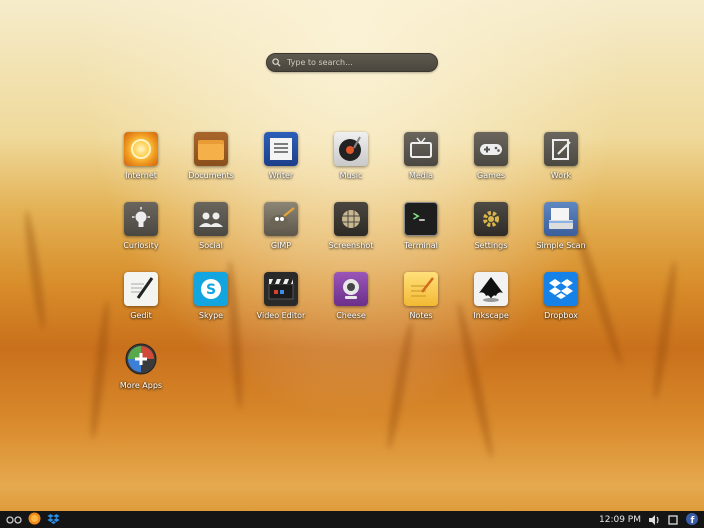 The image size is (704, 528). Describe the element at coordinates (491, 219) in the screenshot. I see `gear-icon` at that location.